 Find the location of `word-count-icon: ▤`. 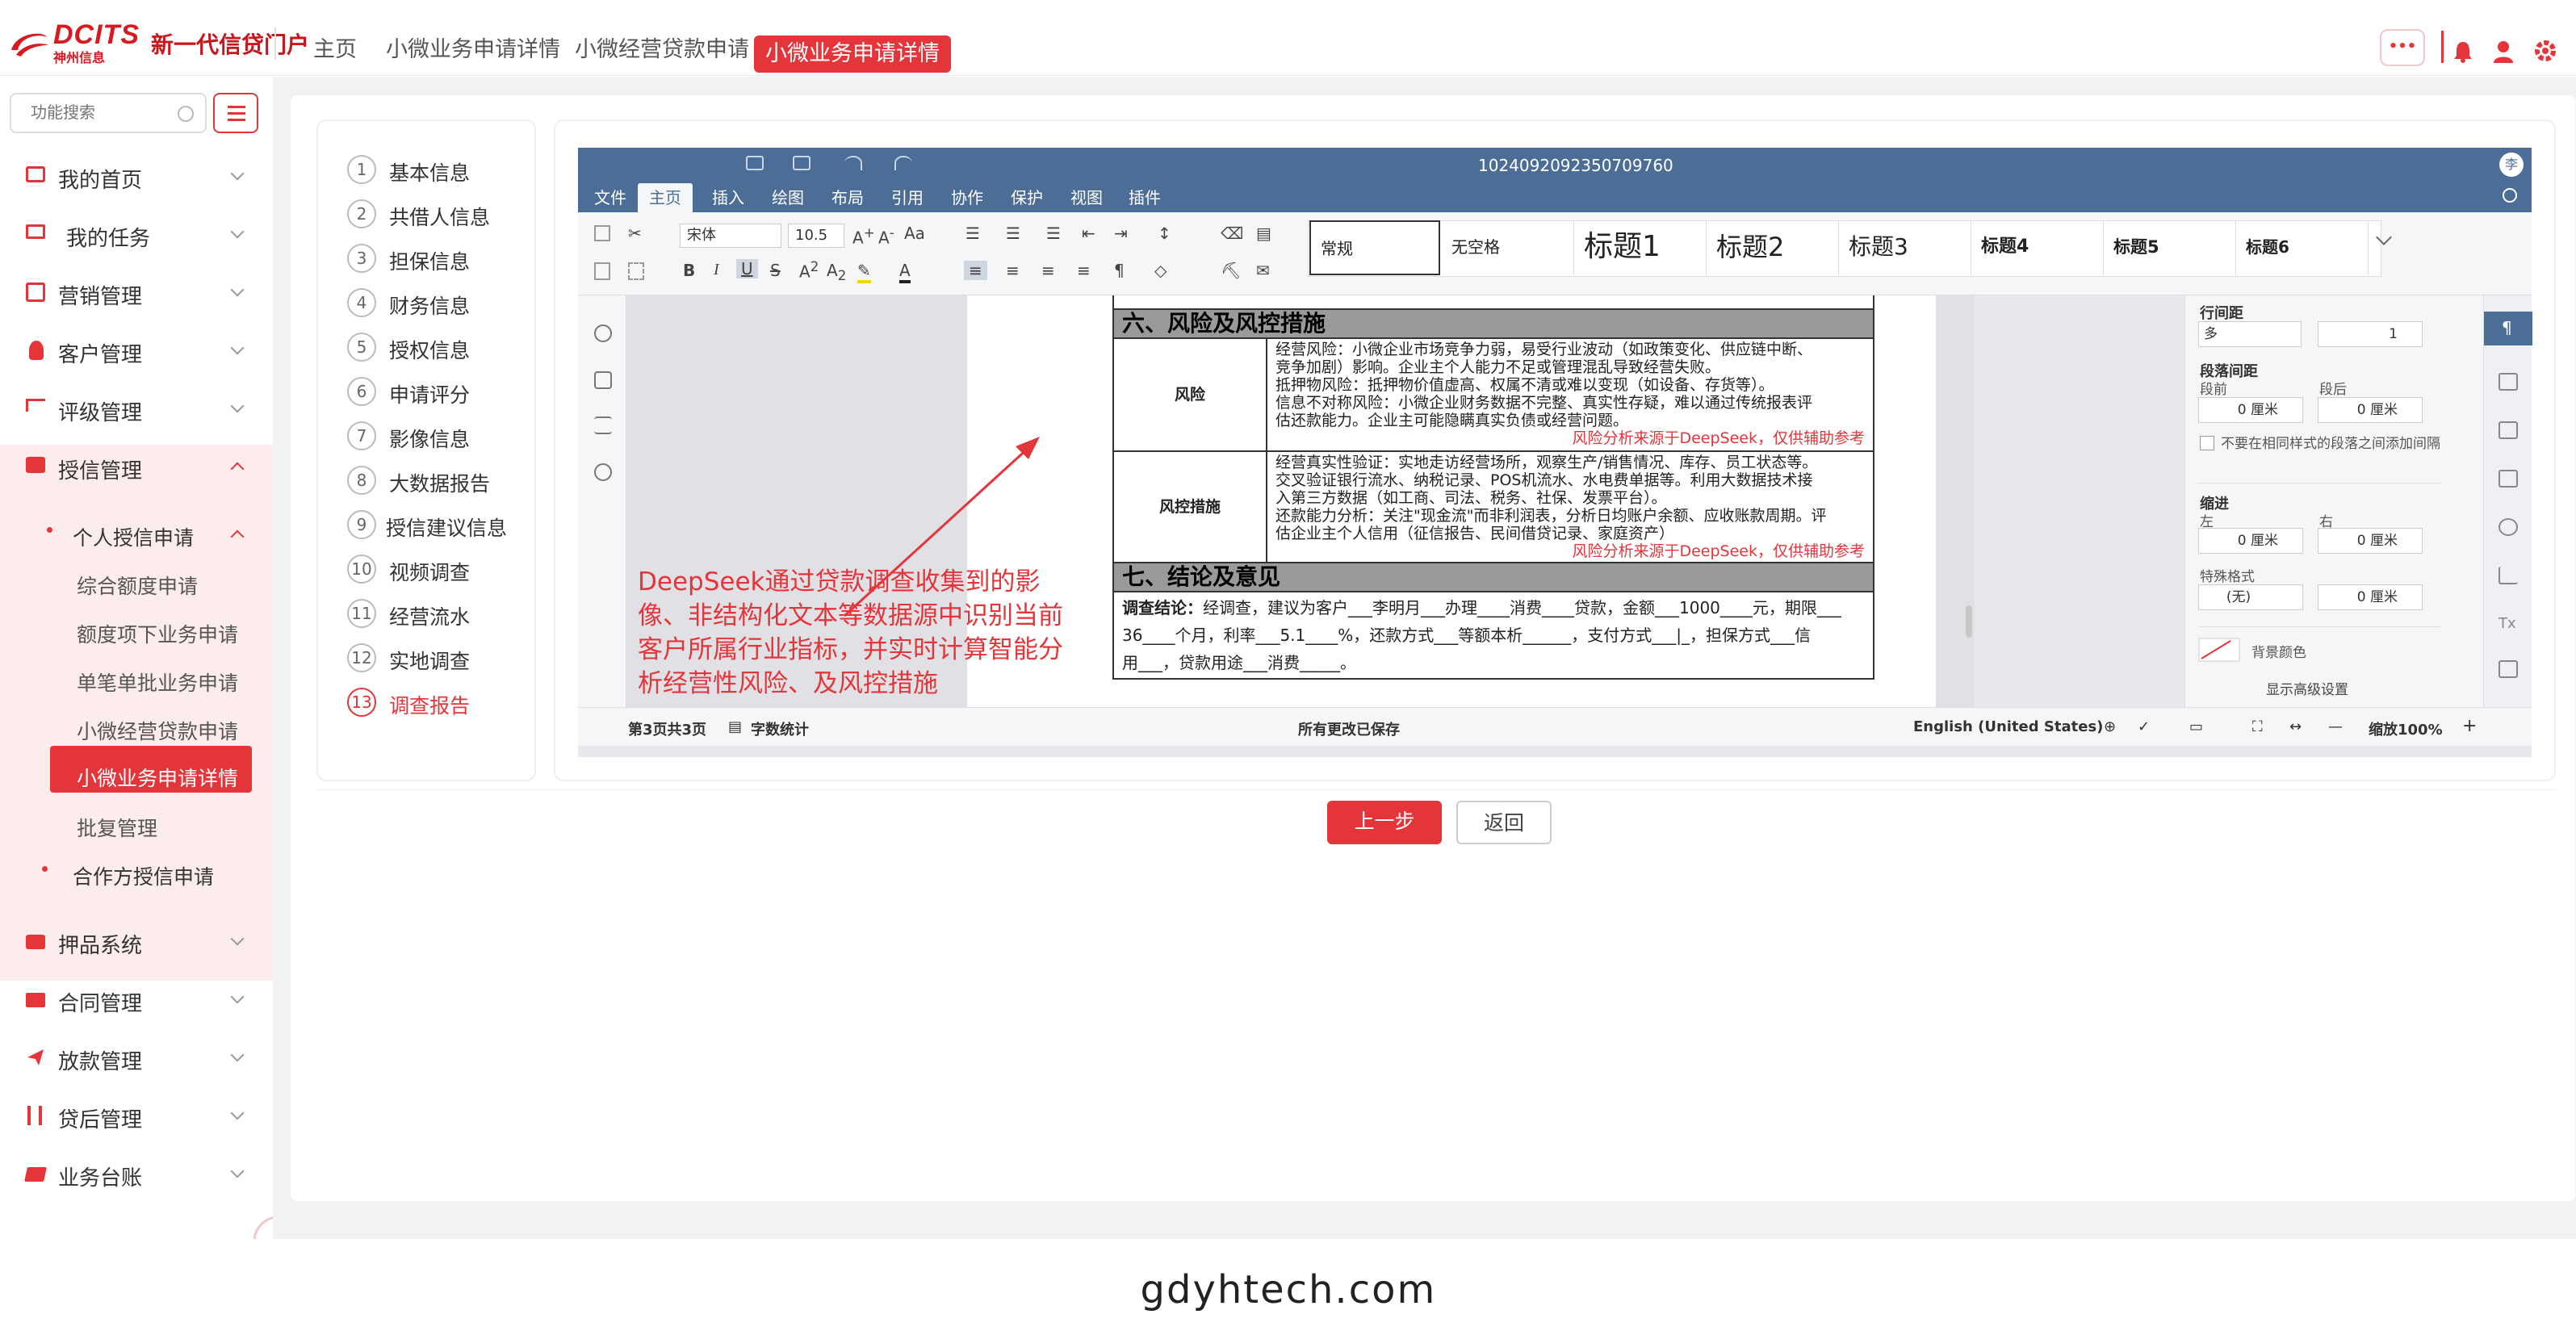

word-count-icon: ▤ is located at coordinates (735, 726).